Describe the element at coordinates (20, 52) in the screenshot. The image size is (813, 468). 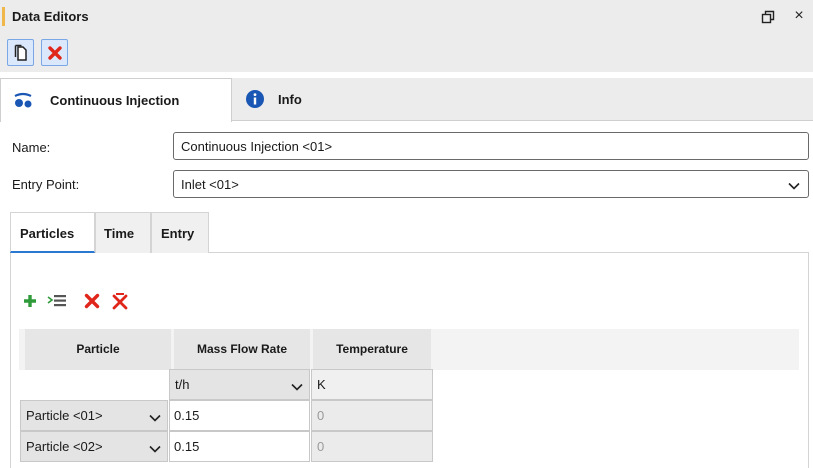
I see `new-document-button` at that location.